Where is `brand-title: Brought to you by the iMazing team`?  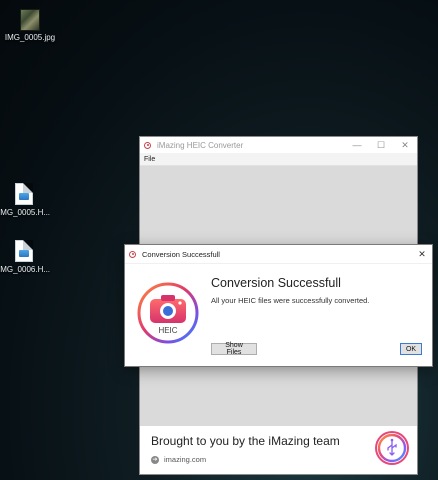 brand-title: Brought to you by the iMazing team is located at coordinates (245, 441).